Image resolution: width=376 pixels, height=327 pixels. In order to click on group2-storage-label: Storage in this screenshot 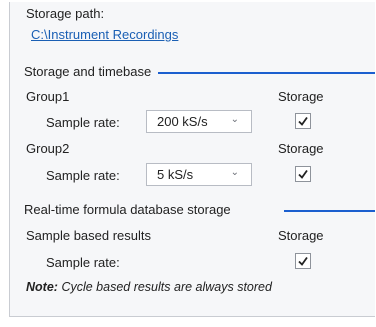, I will do `click(301, 148)`.